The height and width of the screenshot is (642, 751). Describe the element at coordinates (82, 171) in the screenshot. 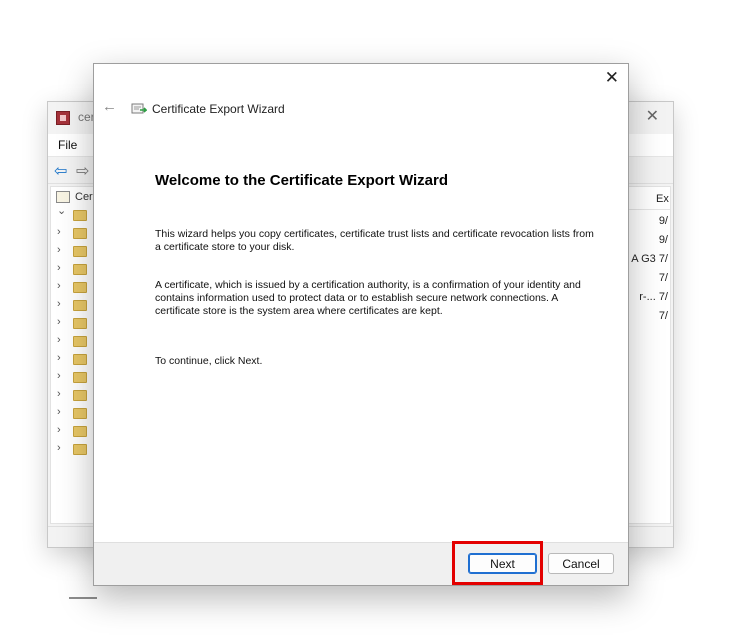

I see `forward-arrow-icon: ⇨` at that location.